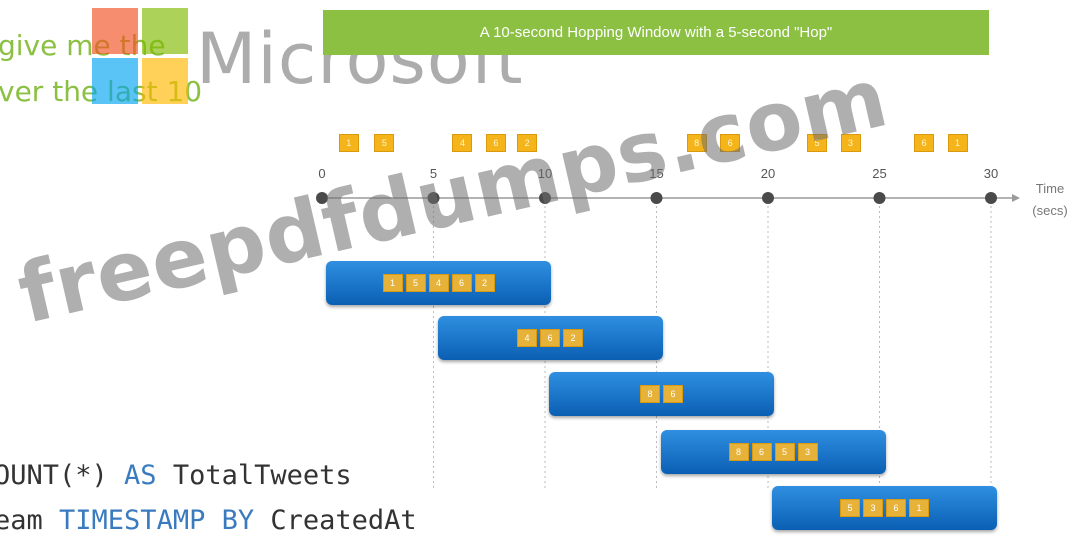 The width and height of the screenshot is (1086, 539). Describe the element at coordinates (140, 475) in the screenshot. I see `code-keyword-as: AS` at that location.